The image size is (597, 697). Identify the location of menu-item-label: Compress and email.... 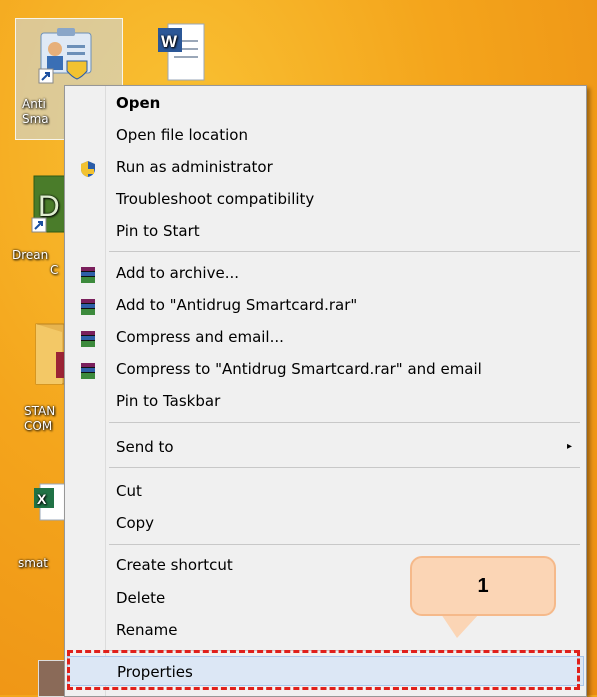
(200, 337).